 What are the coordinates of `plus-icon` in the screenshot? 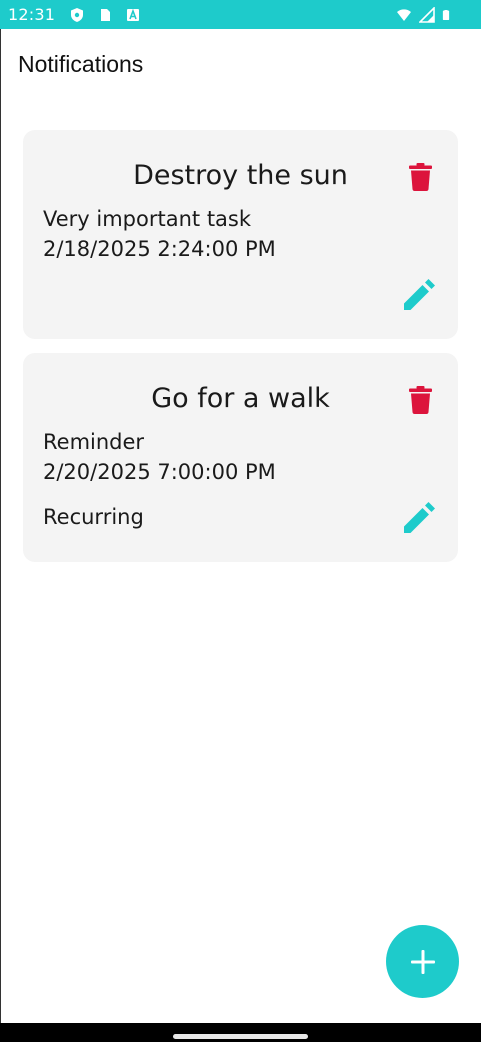 It's located at (422, 961).